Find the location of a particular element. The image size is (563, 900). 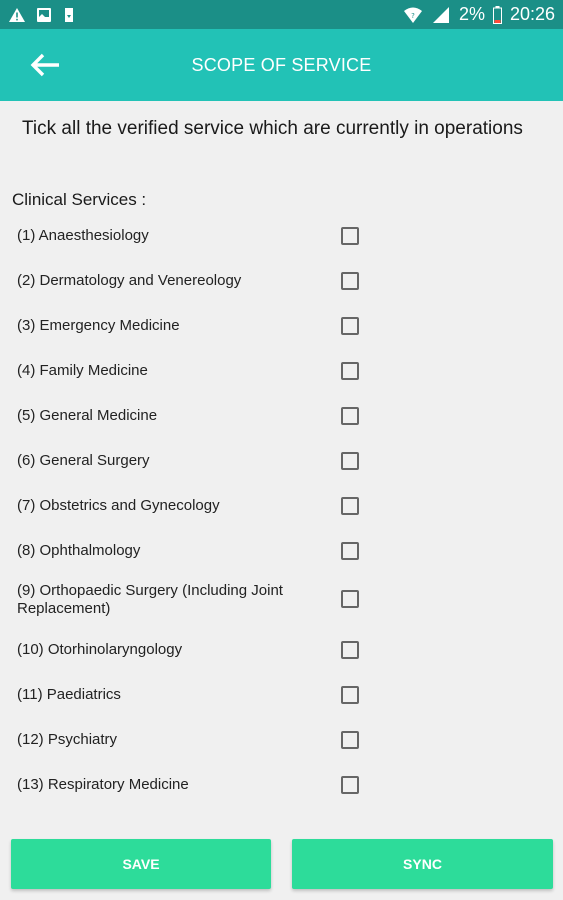

arrow-left-icon is located at coordinates (44, 65).